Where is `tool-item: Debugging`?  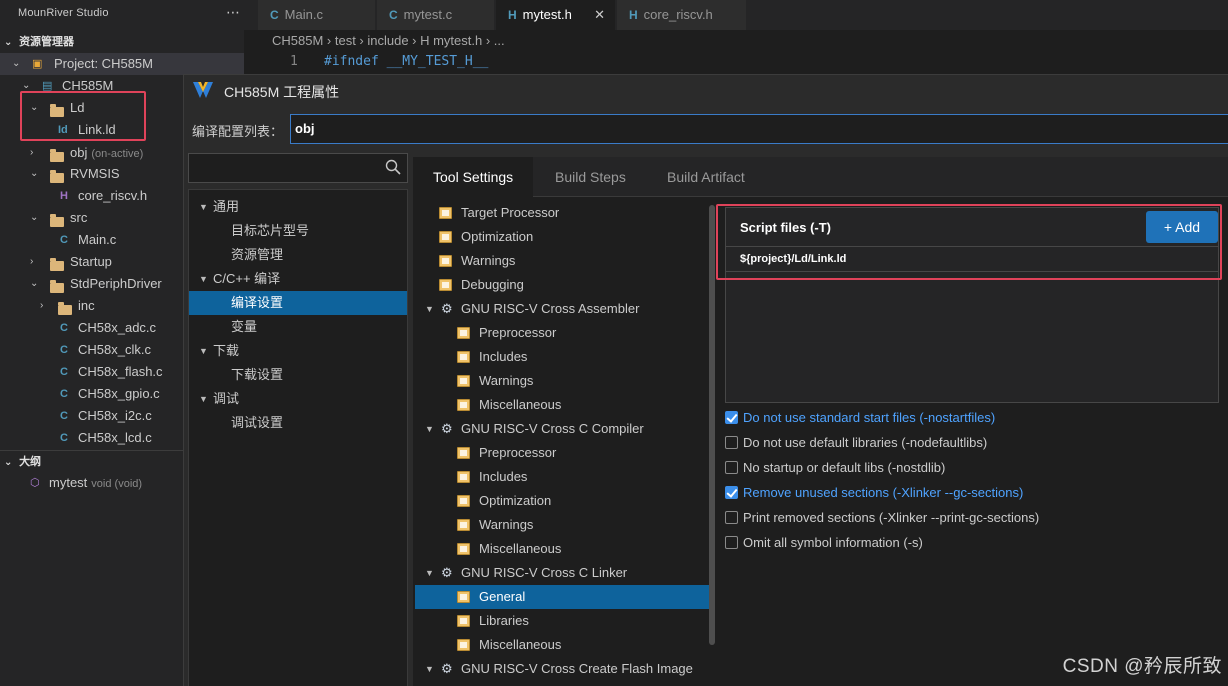
tool-item: Debugging is located at coordinates (562, 285).